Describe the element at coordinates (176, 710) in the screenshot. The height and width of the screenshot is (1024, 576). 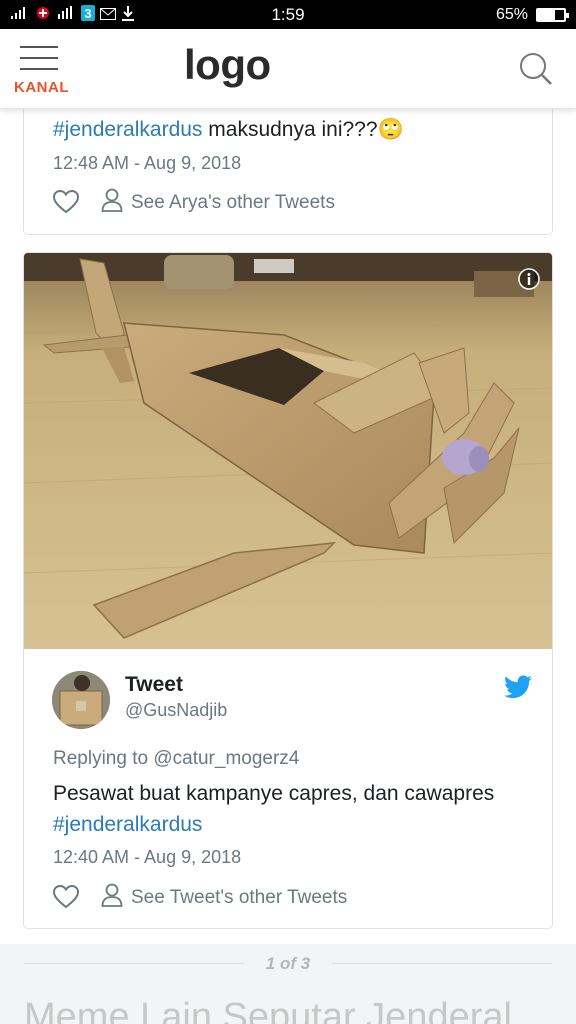
I see `author-handle: @GusNadjib` at that location.